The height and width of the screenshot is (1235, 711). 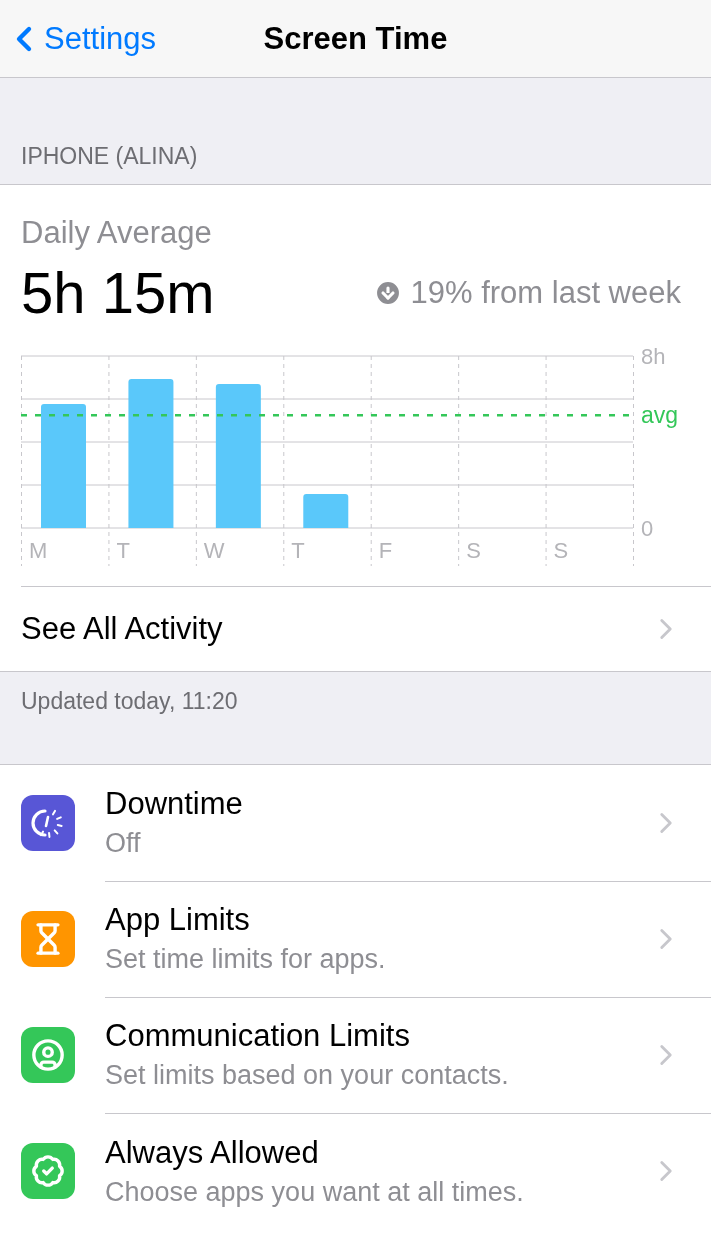 What do you see at coordinates (355, 939) in the screenshot?
I see `settings-row: App Limits Set time limits for apps.` at bounding box center [355, 939].